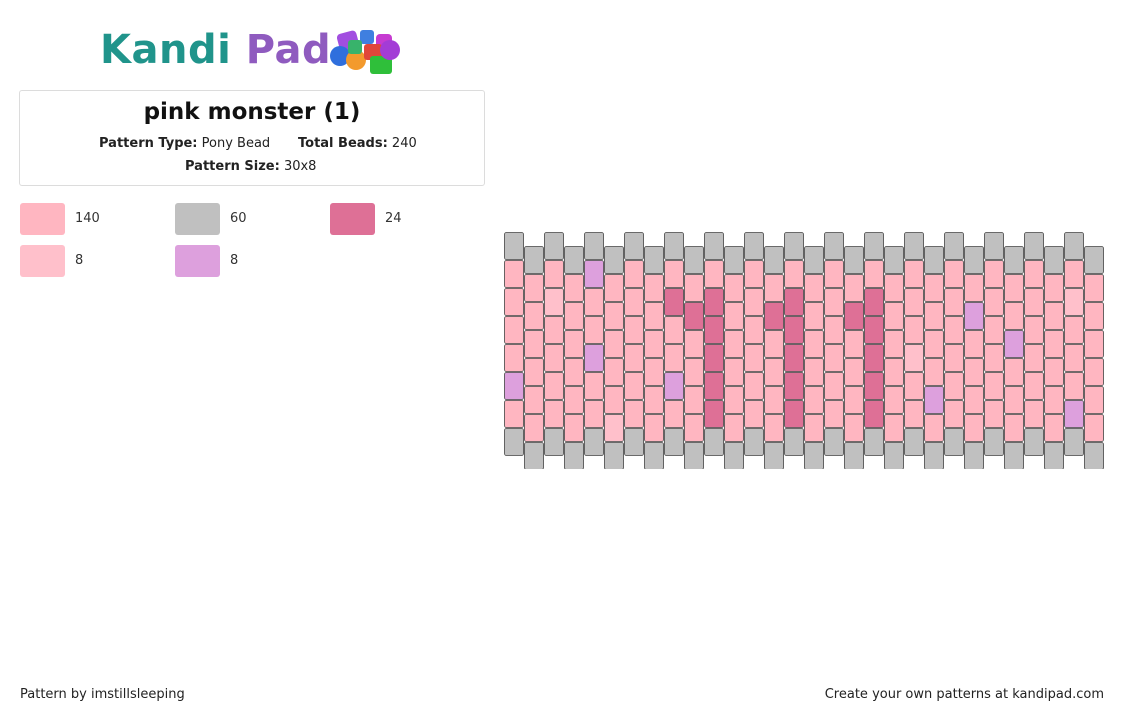  Describe the element at coordinates (964, 694) in the screenshot. I see `create-patterns-link: Create your own patterns at kandipad.com` at that location.